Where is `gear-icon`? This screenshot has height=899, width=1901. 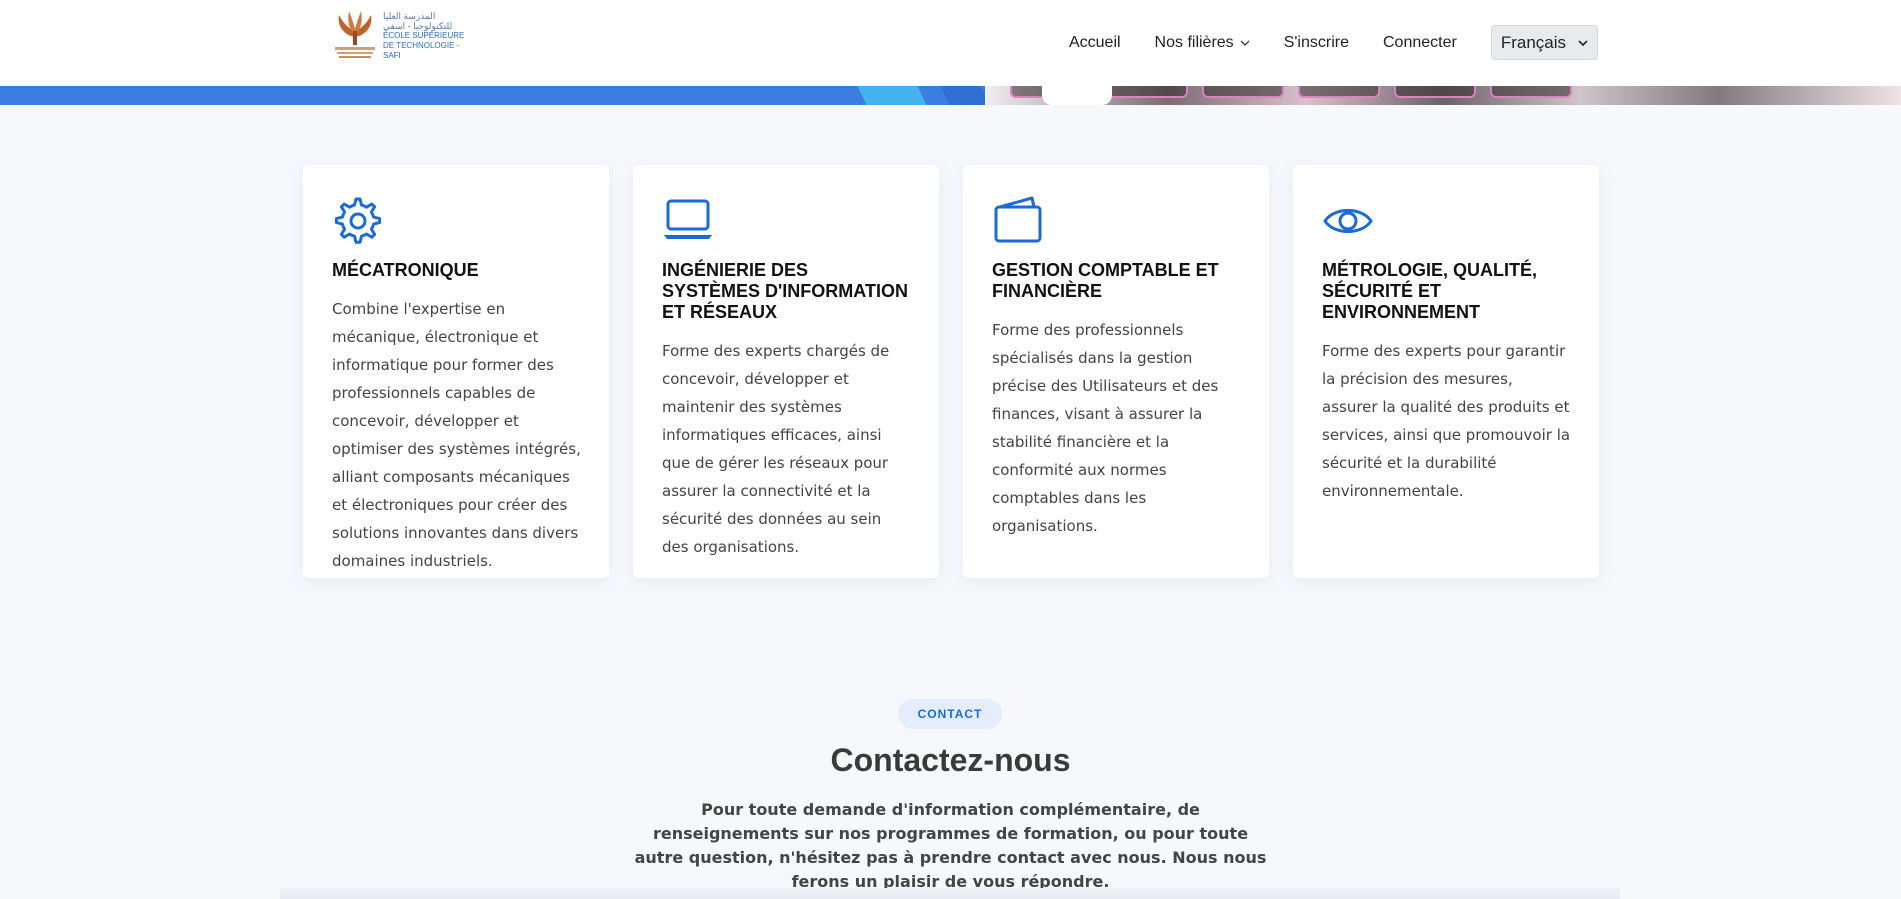 gear-icon is located at coordinates (358, 220).